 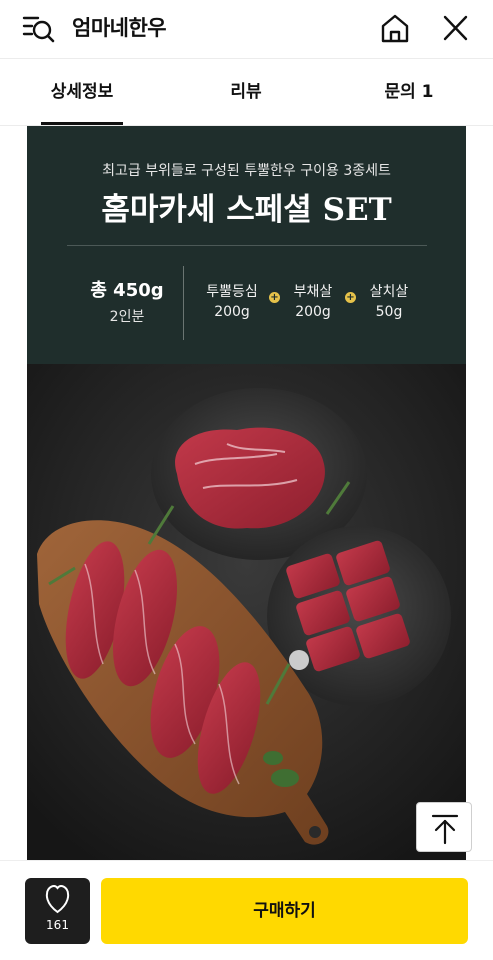 I want to click on total-weight: 총 450g, so click(x=127, y=290).